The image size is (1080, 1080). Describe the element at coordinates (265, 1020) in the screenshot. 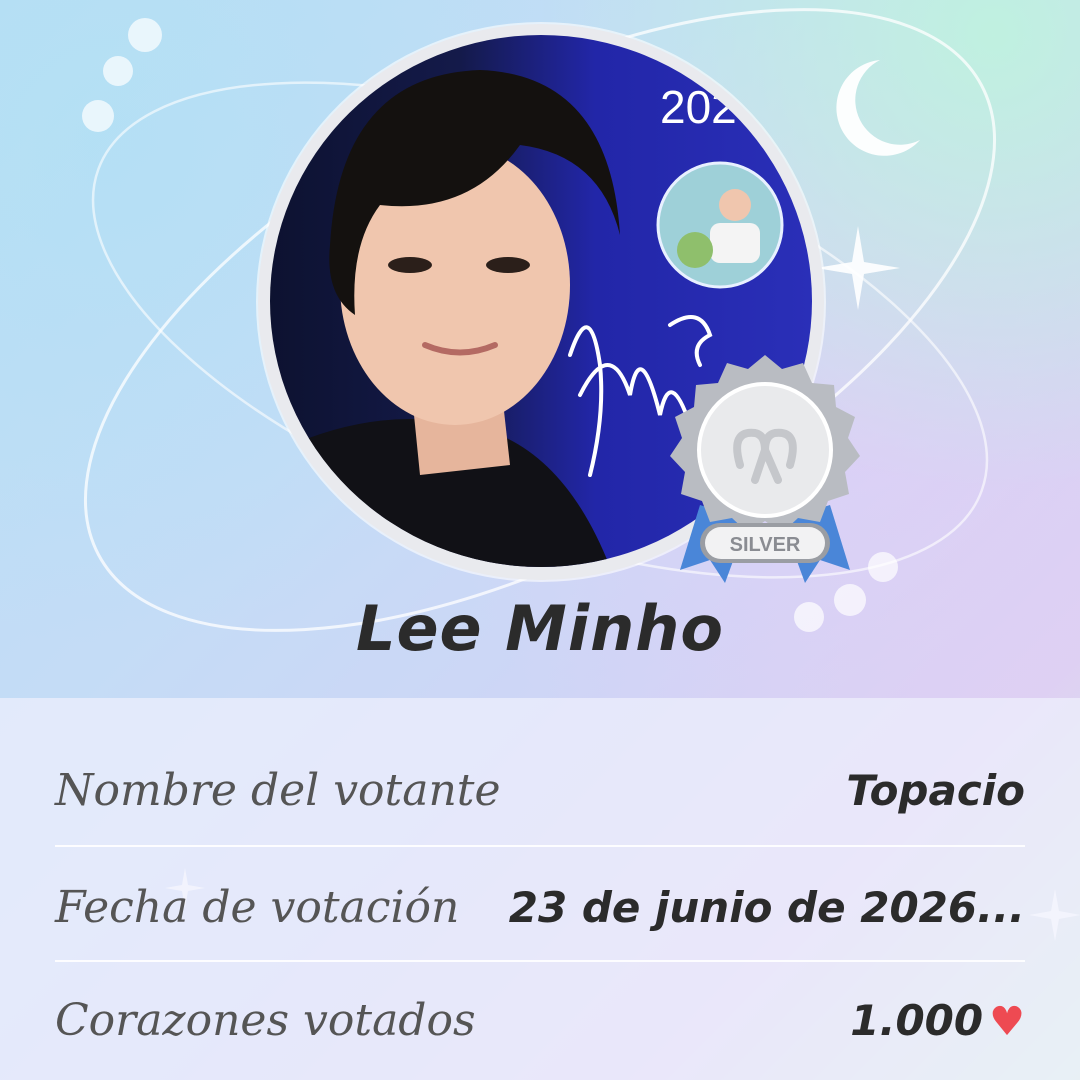

I see `hearts-voted-label: Corazones votados` at that location.